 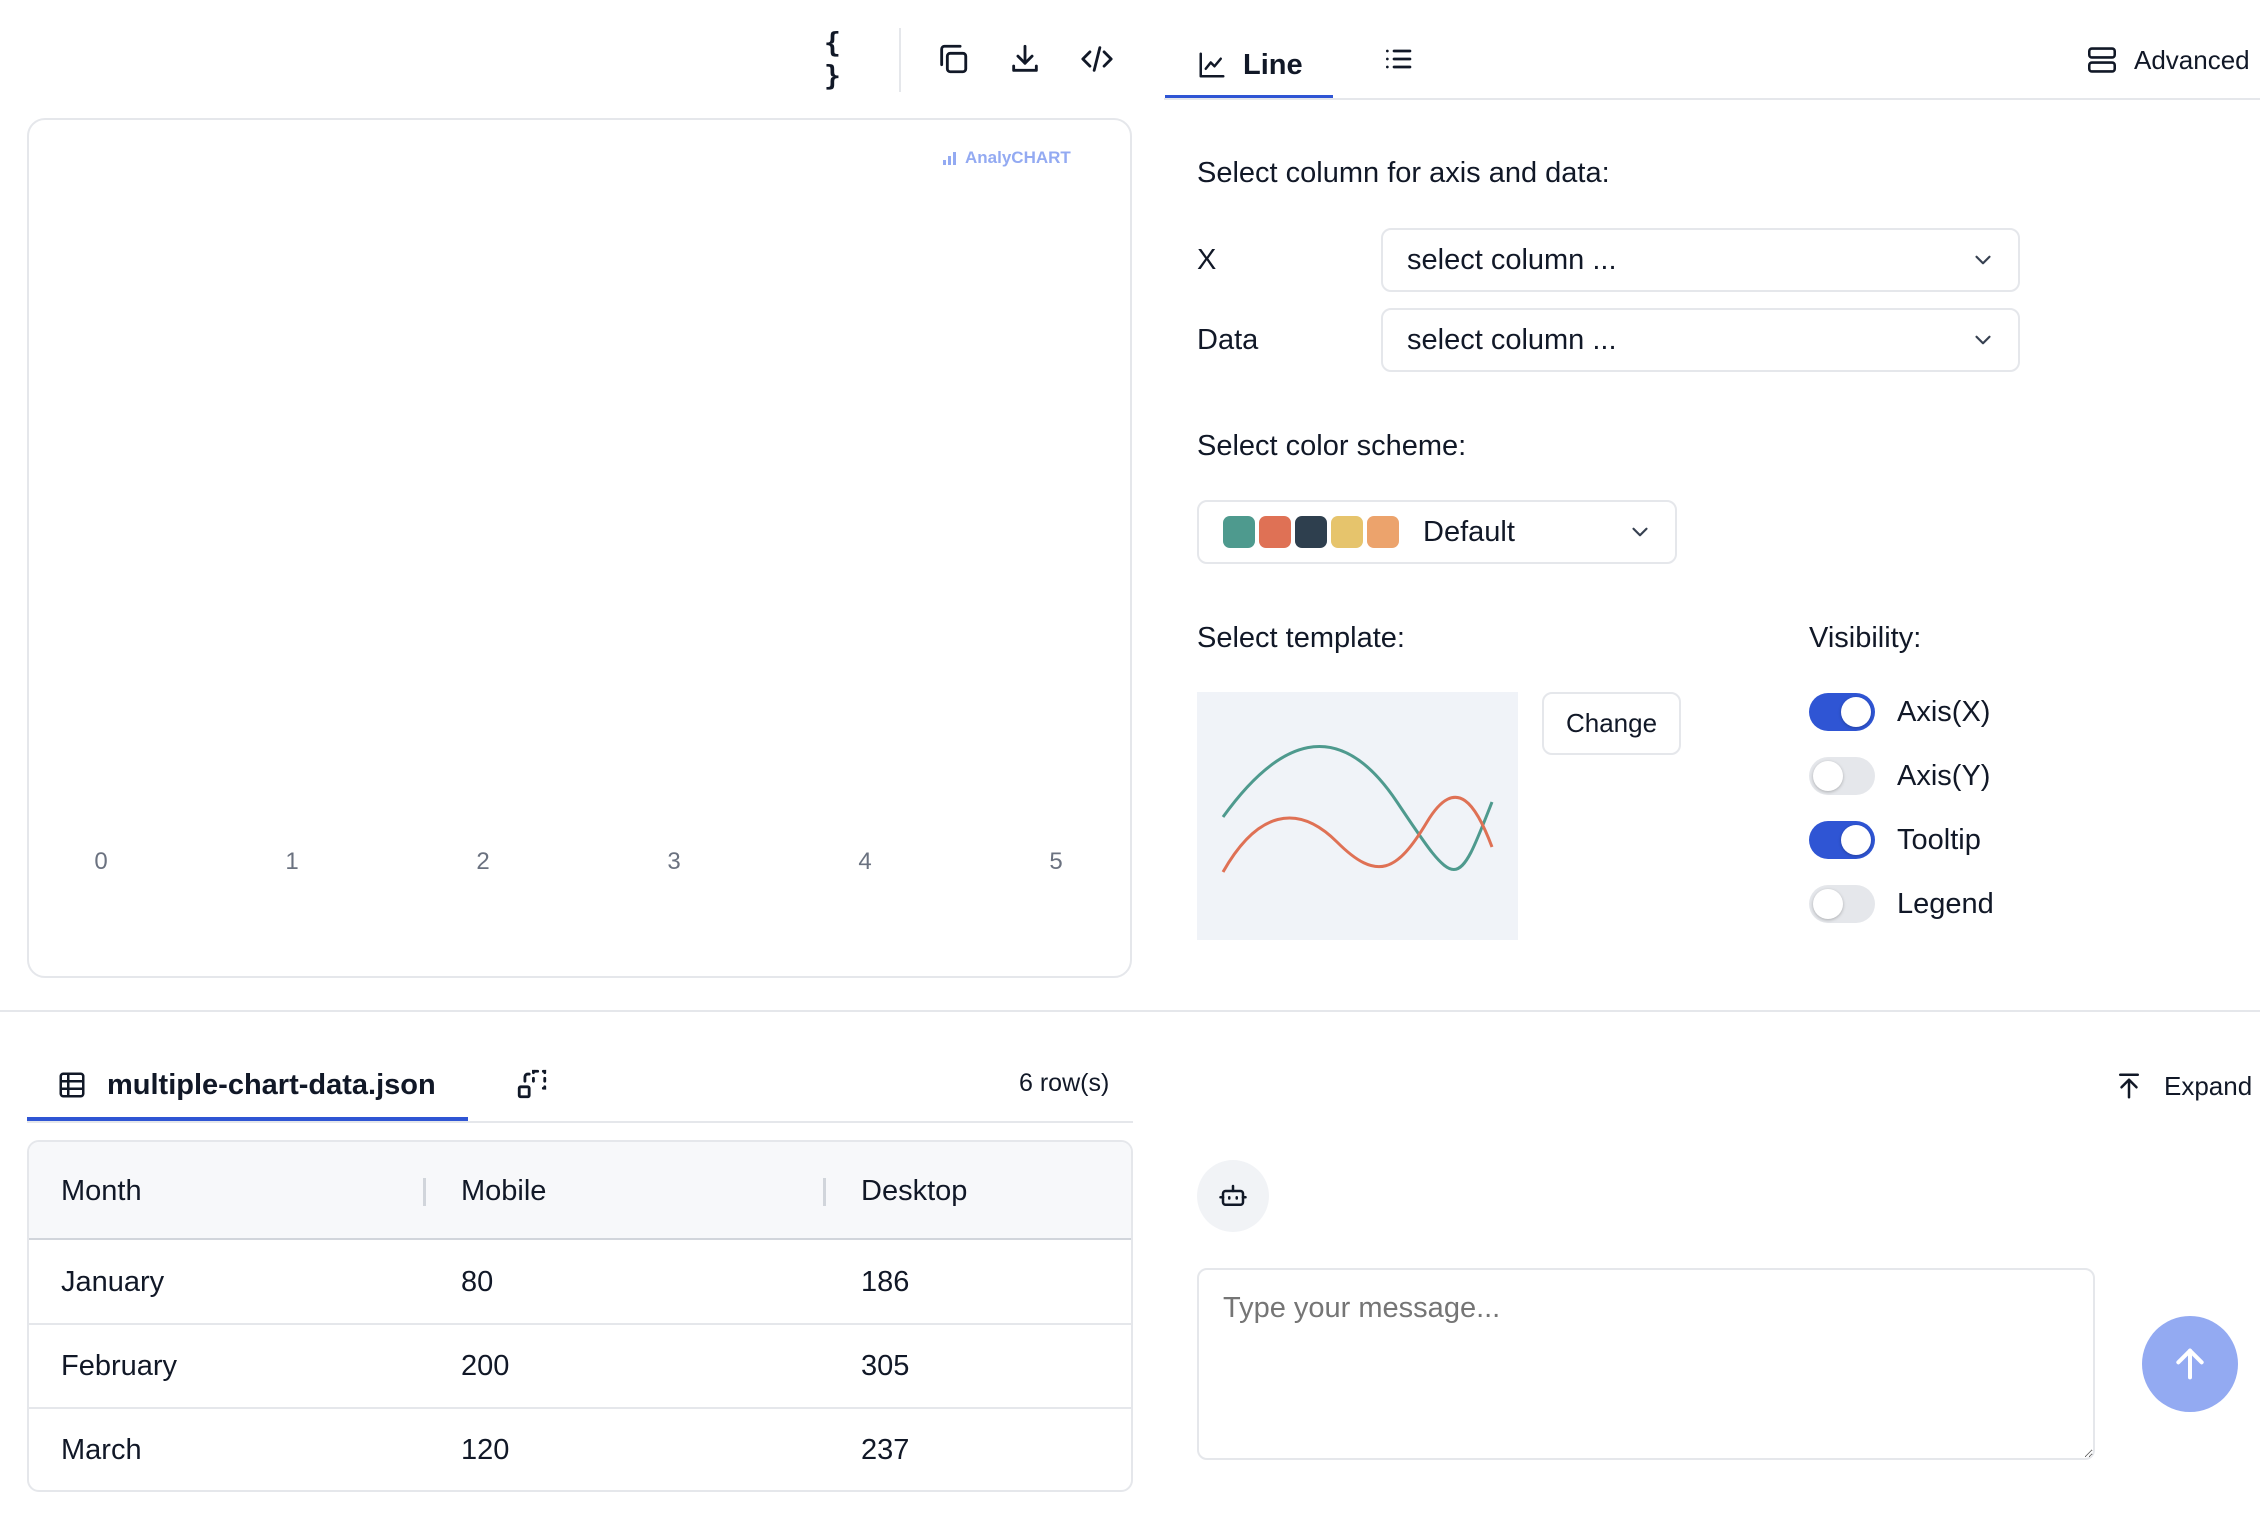 What do you see at coordinates (1842, 776) in the screenshot?
I see `toggle-axis-y` at bounding box center [1842, 776].